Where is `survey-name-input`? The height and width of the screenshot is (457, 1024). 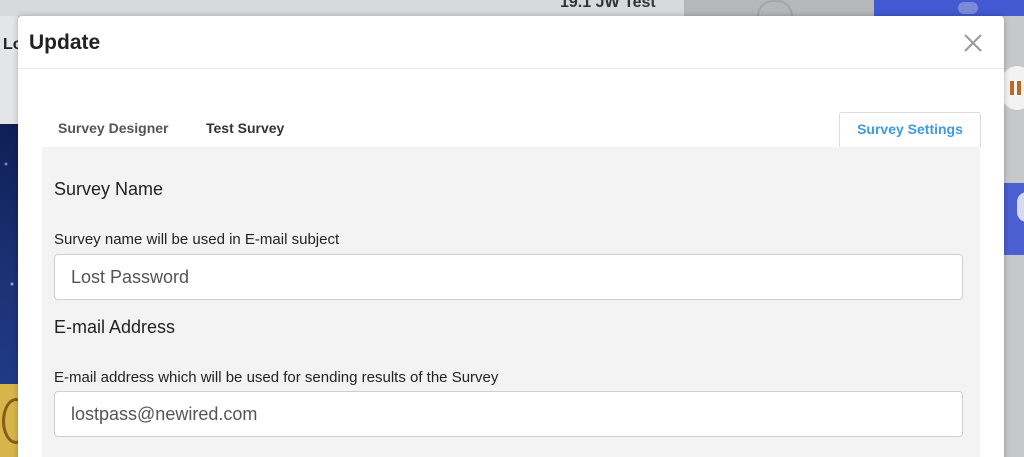
survey-name-input is located at coordinates (508, 277).